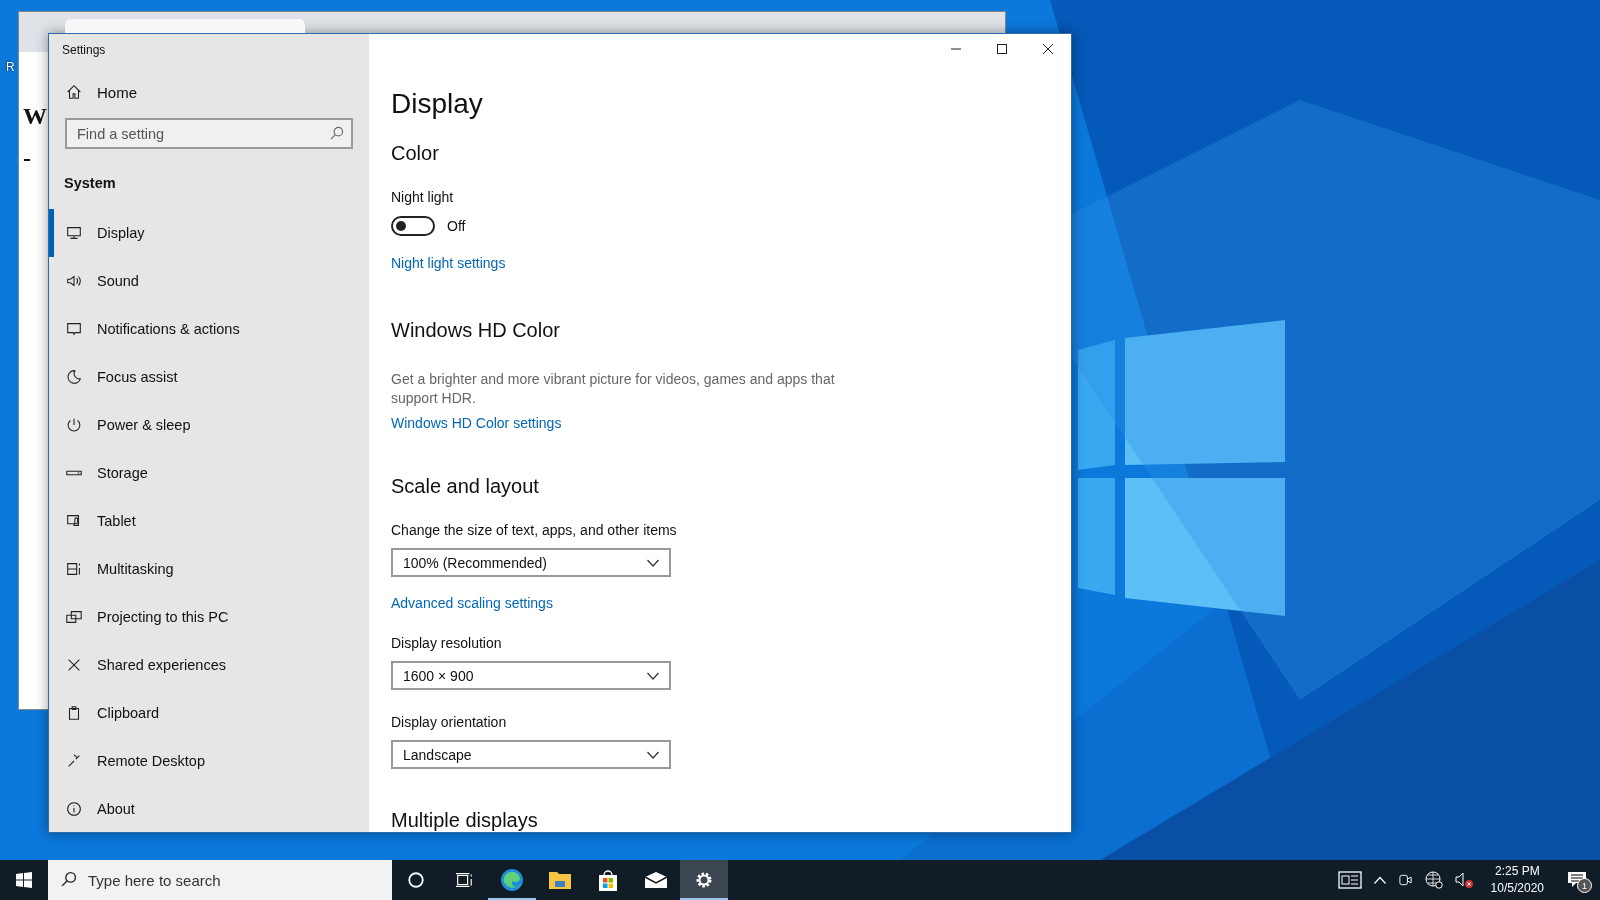 This screenshot has width=1600, height=900. I want to click on sidebar-item: Clipboard, so click(209, 713).